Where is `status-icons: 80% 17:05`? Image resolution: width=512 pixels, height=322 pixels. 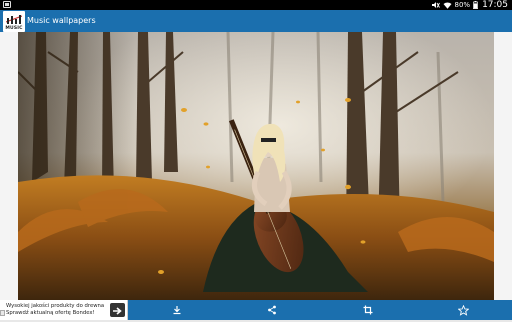
status-icons: 80% 17:05 is located at coordinates (469, 5).